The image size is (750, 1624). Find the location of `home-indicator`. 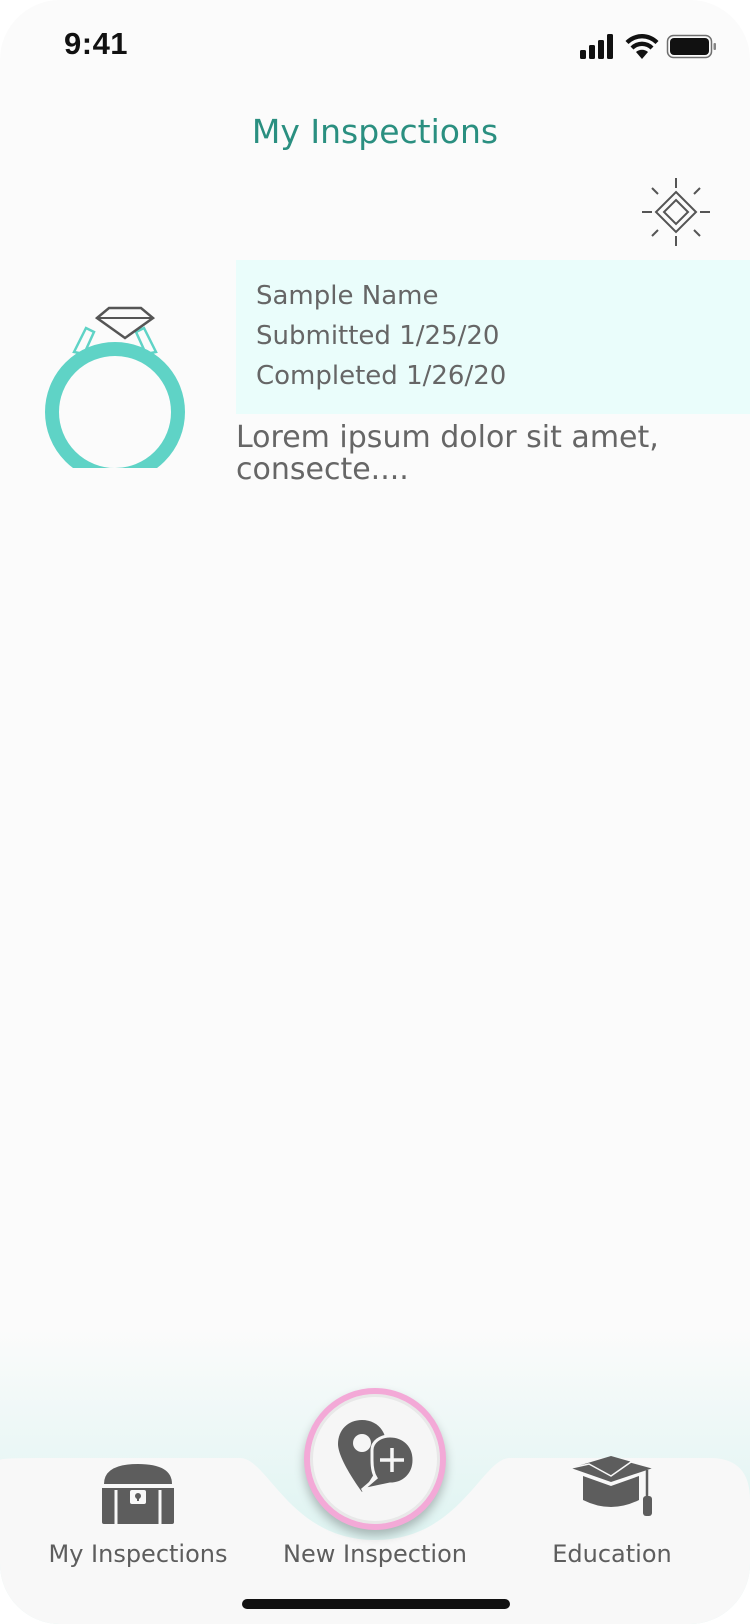

home-indicator is located at coordinates (376, 1604).